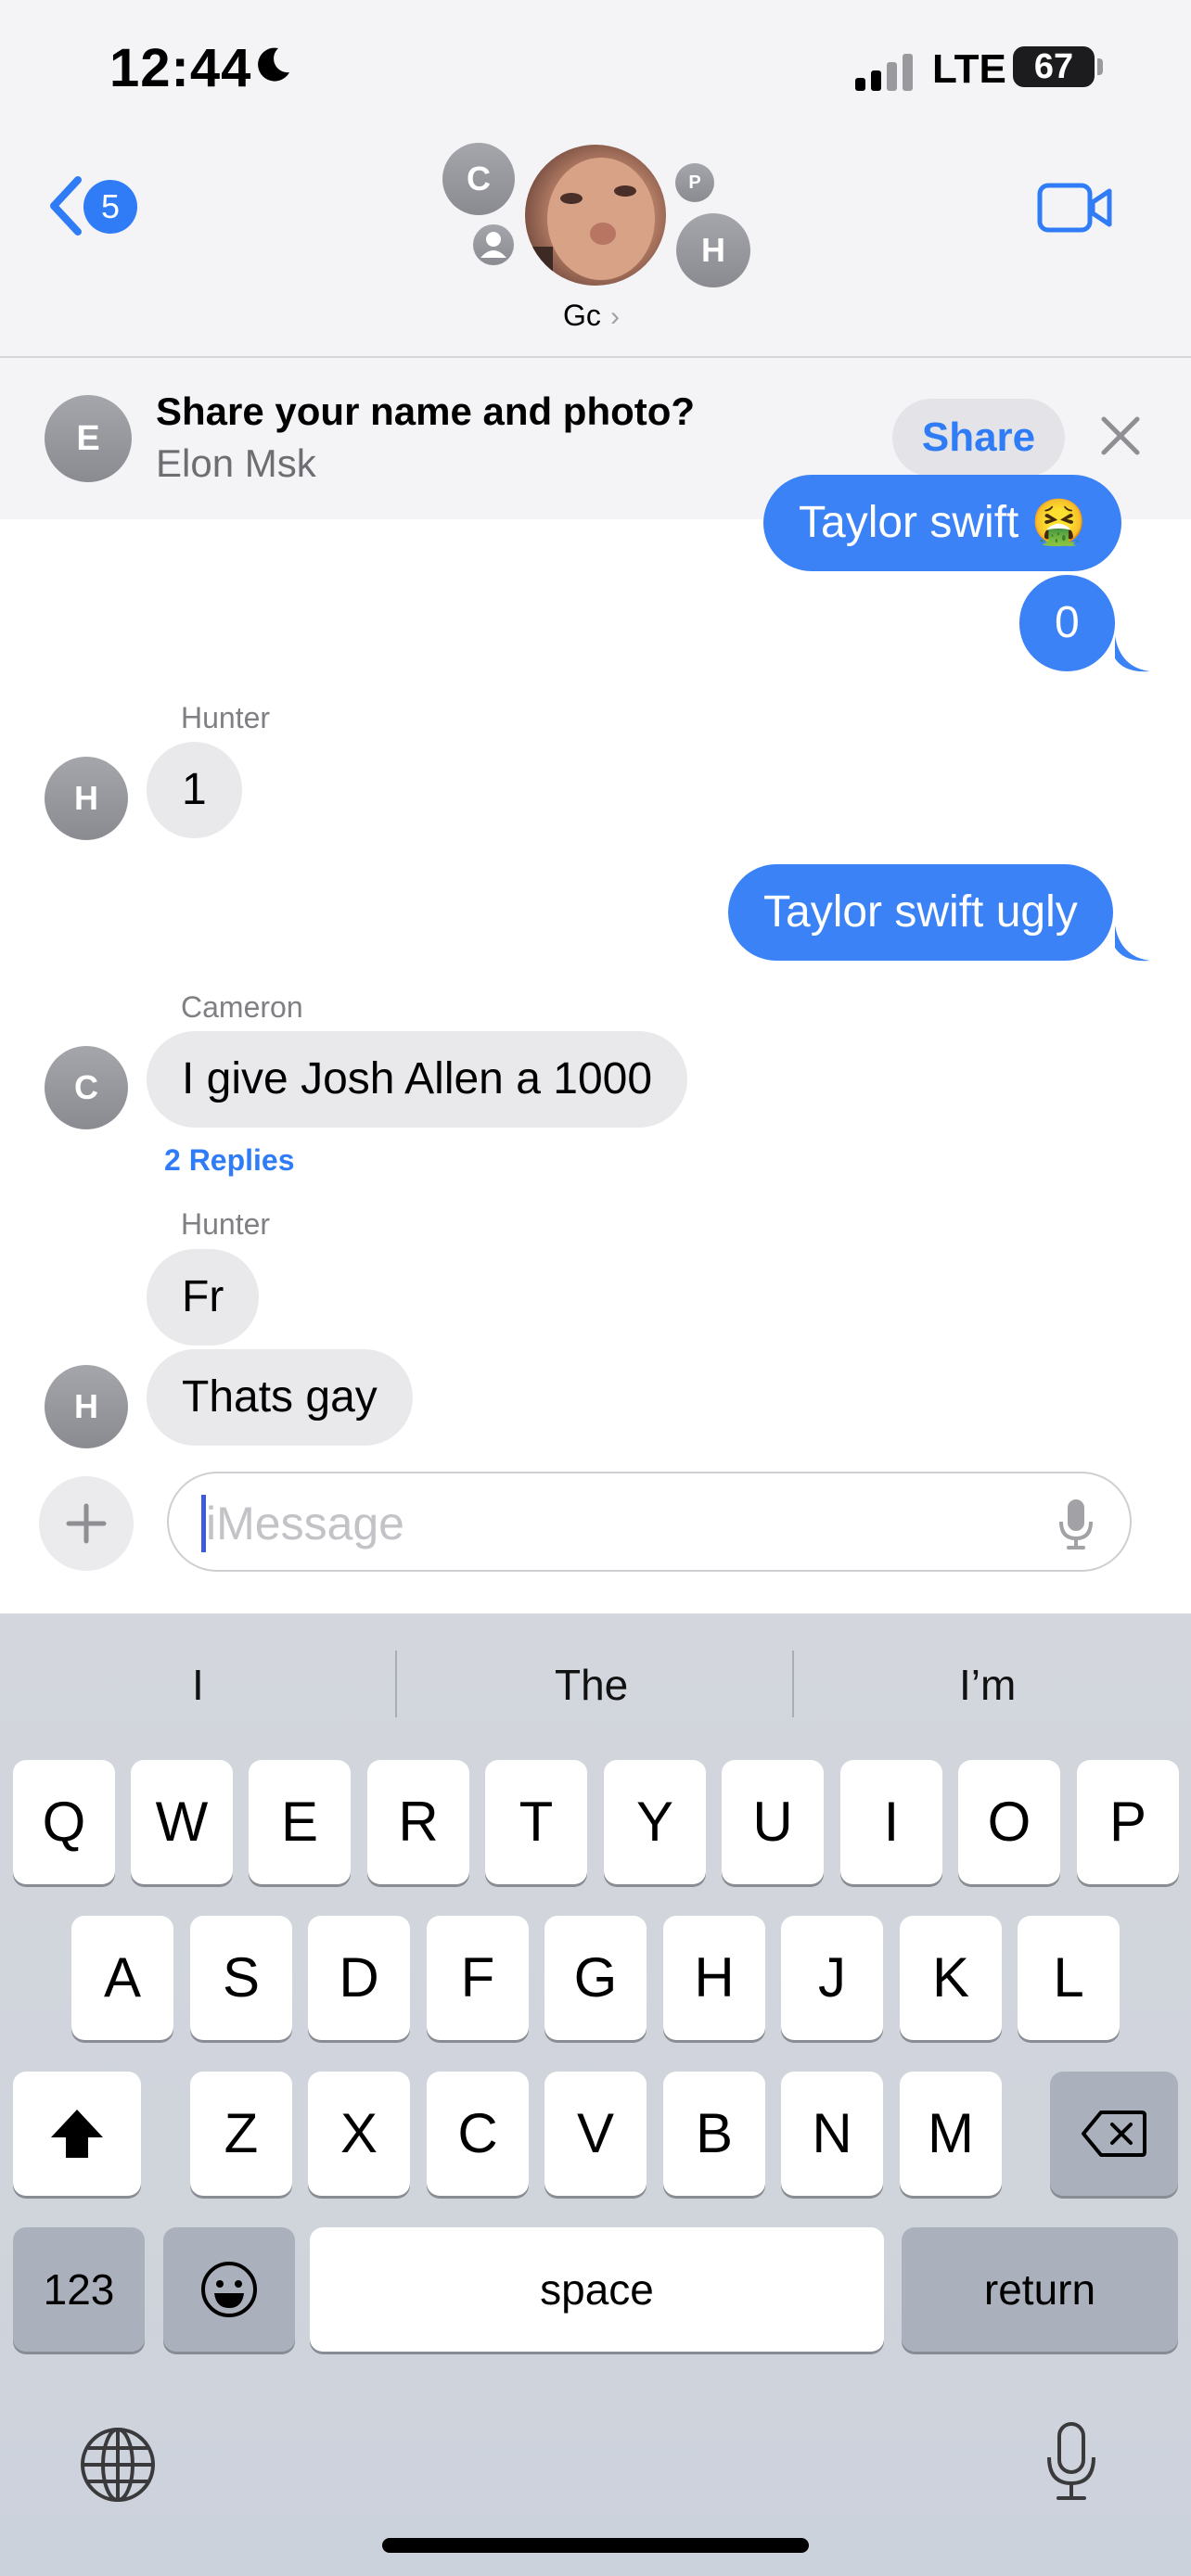  What do you see at coordinates (194, 790) in the screenshot?
I see `message-bubble-incoming: 1` at bounding box center [194, 790].